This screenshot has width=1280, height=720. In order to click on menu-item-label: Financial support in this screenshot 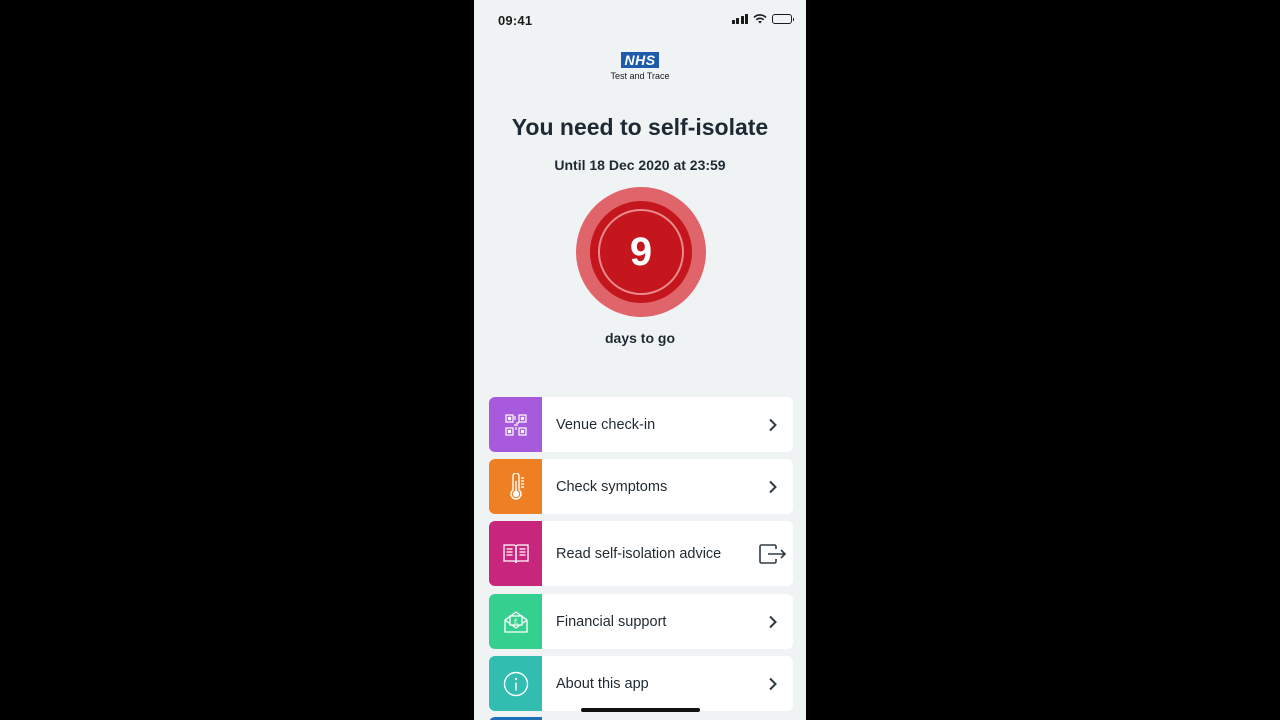, I will do `click(611, 621)`.